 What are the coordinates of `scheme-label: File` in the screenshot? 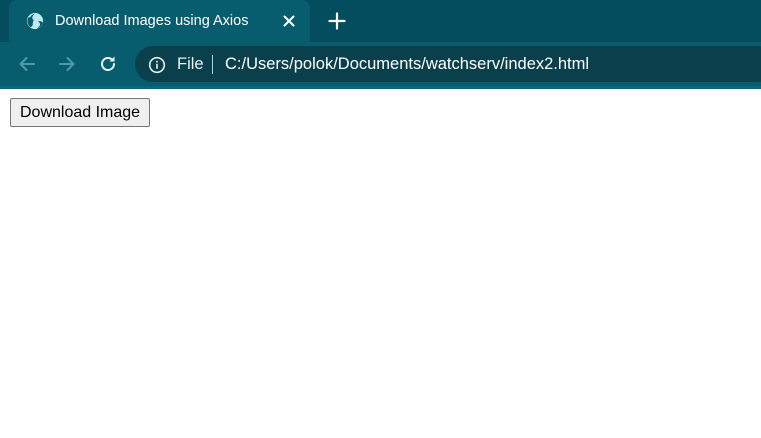 It's located at (190, 64).